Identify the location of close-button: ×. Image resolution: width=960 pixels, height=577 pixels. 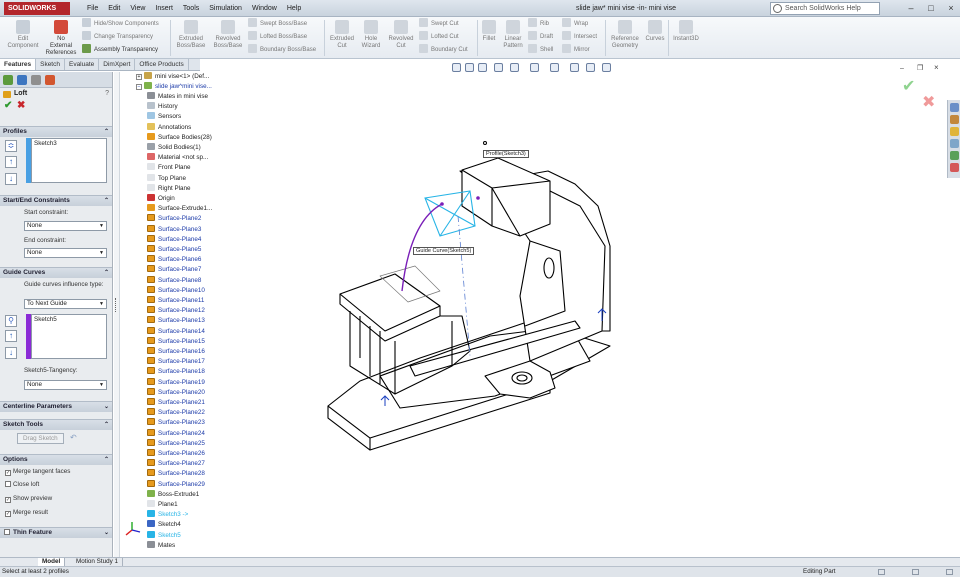
(951, 8).